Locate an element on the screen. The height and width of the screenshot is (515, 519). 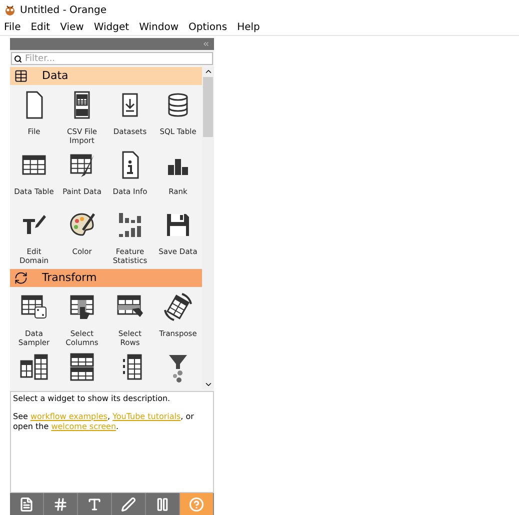
menu-item: Edit is located at coordinates (40, 27).